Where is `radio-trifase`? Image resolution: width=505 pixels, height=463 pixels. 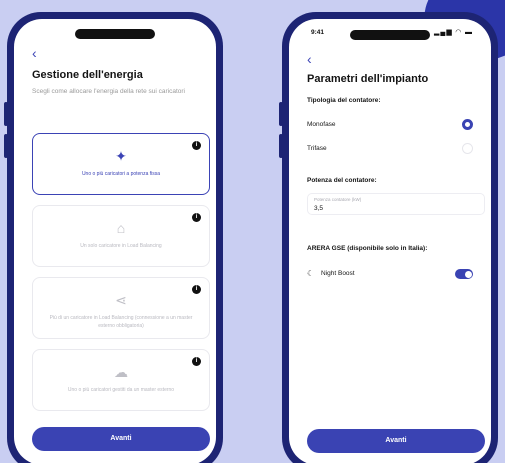 radio-trifase is located at coordinates (467, 148).